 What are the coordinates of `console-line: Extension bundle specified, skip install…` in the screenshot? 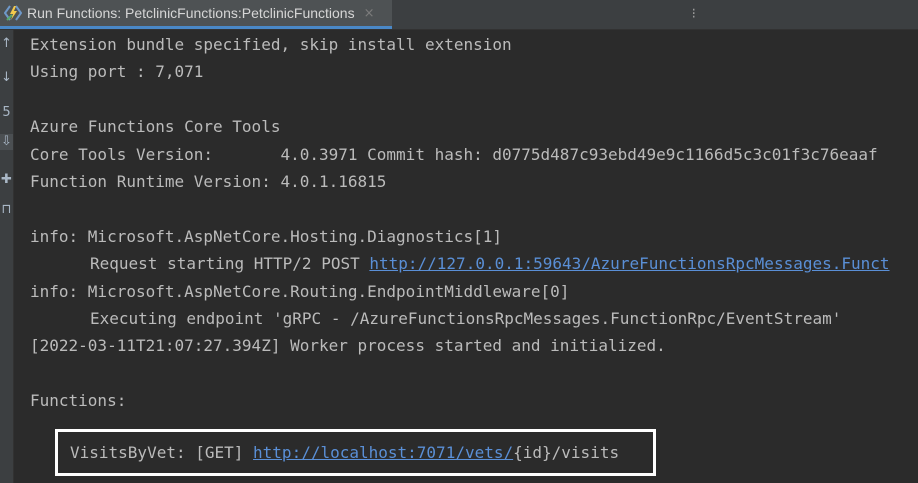 It's located at (271, 44).